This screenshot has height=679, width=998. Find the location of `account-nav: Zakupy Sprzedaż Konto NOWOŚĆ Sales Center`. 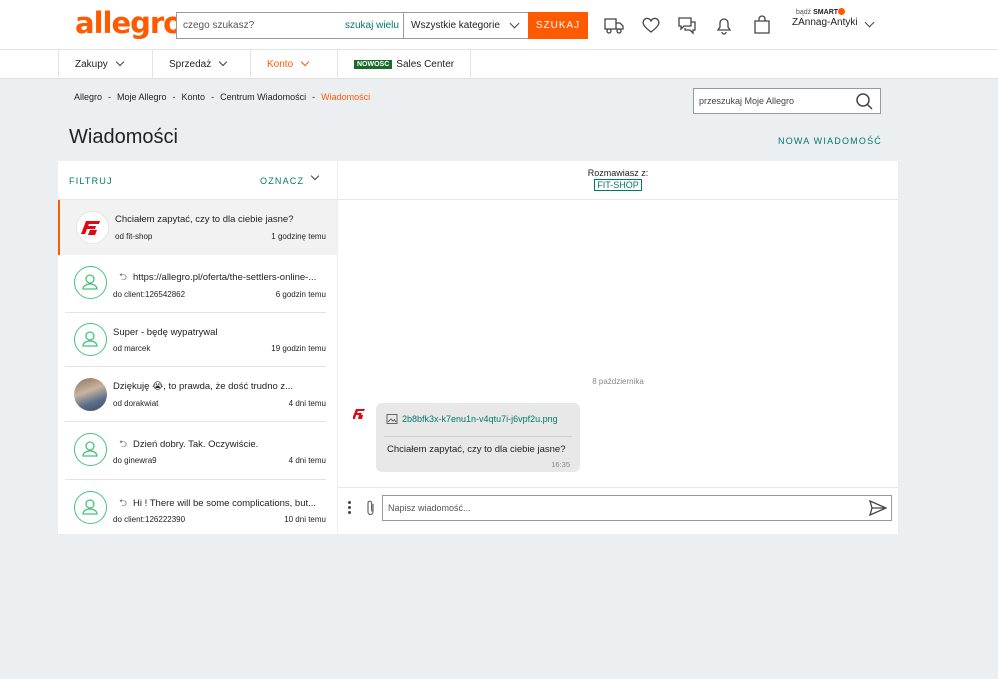

account-nav: Zakupy Sprzedaż Konto NOWOŚĆ Sales Center is located at coordinates (499, 64).